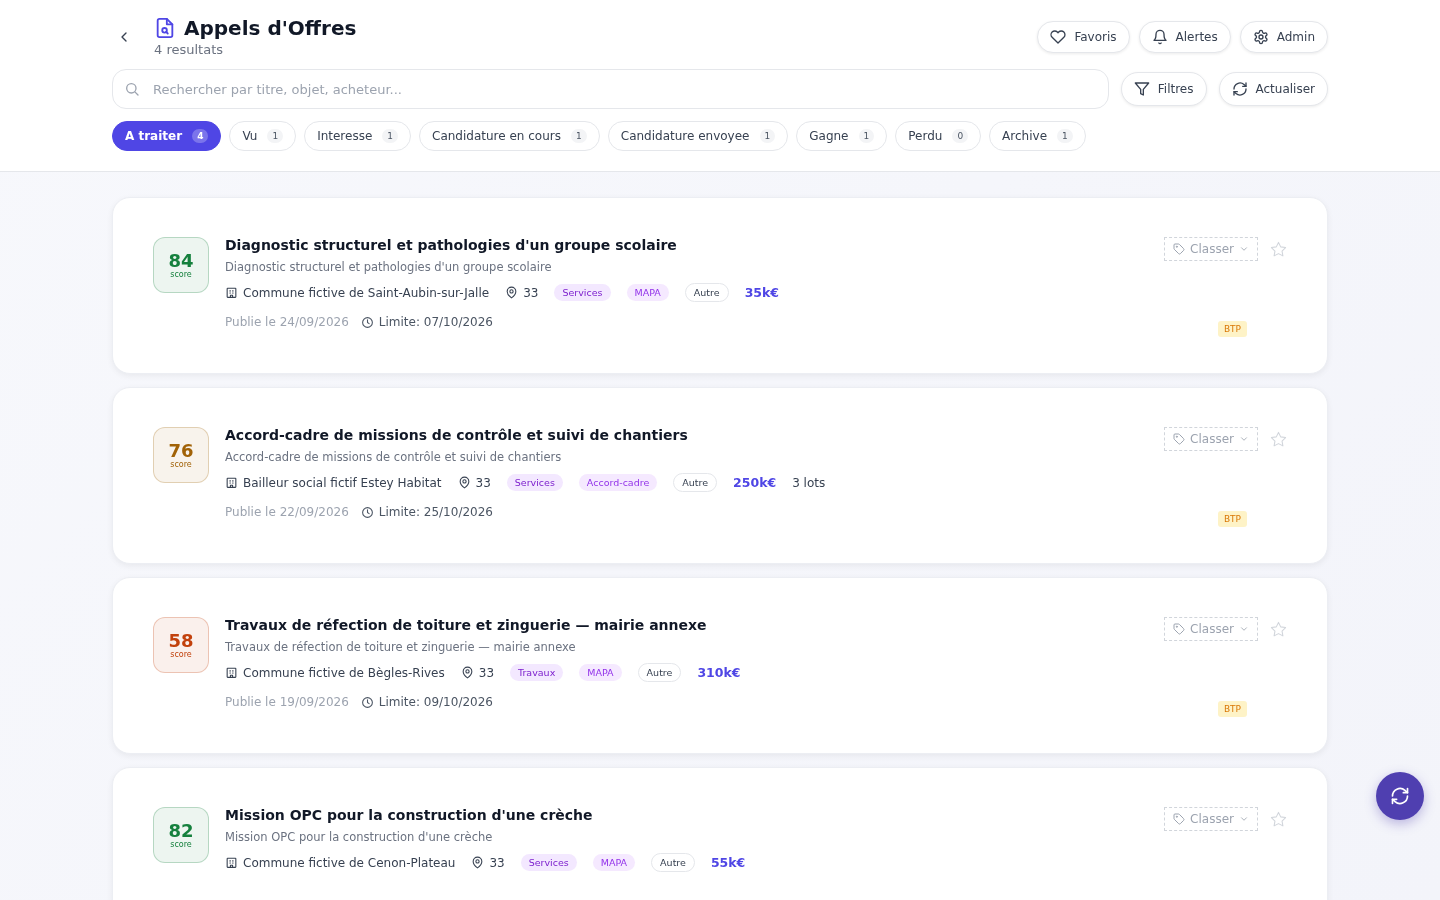 Image resolution: width=1440 pixels, height=900 pixels. Describe the element at coordinates (181, 265) in the screenshot. I see `score-badge: 84 score` at that location.